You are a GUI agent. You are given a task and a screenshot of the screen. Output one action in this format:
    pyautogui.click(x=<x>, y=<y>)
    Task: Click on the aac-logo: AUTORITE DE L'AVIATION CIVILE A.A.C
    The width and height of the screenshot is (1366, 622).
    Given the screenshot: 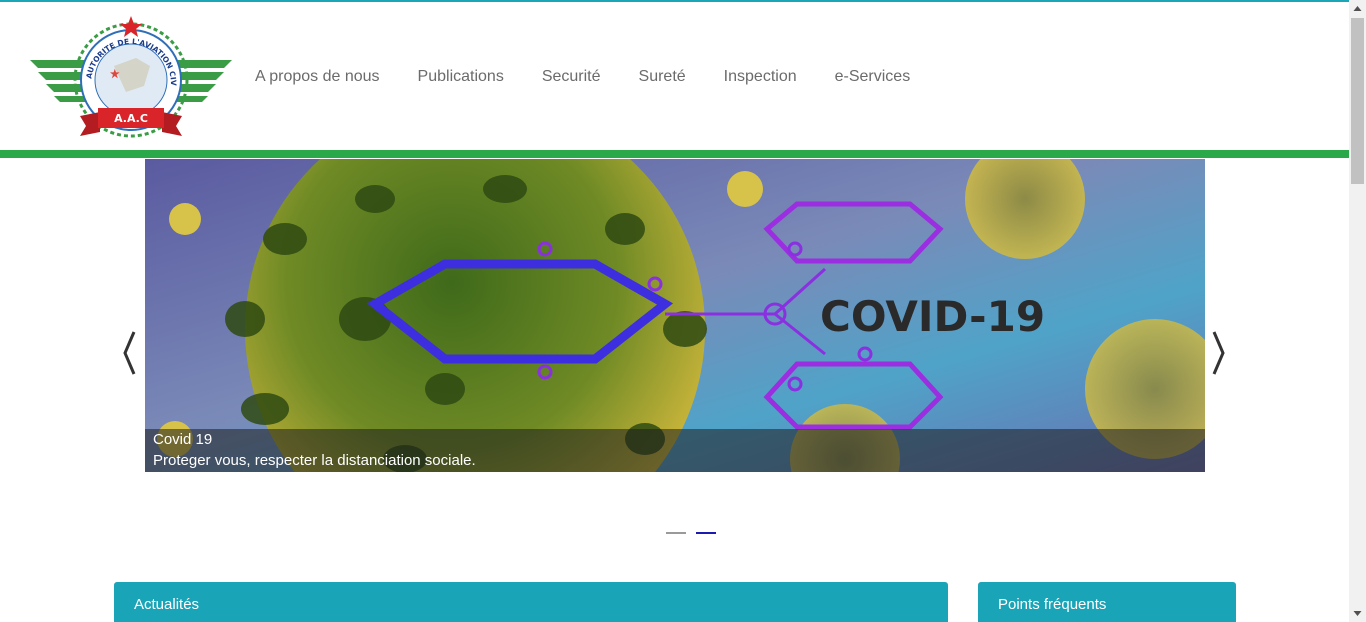 What is the action you would take?
    pyautogui.click(x=131, y=78)
    